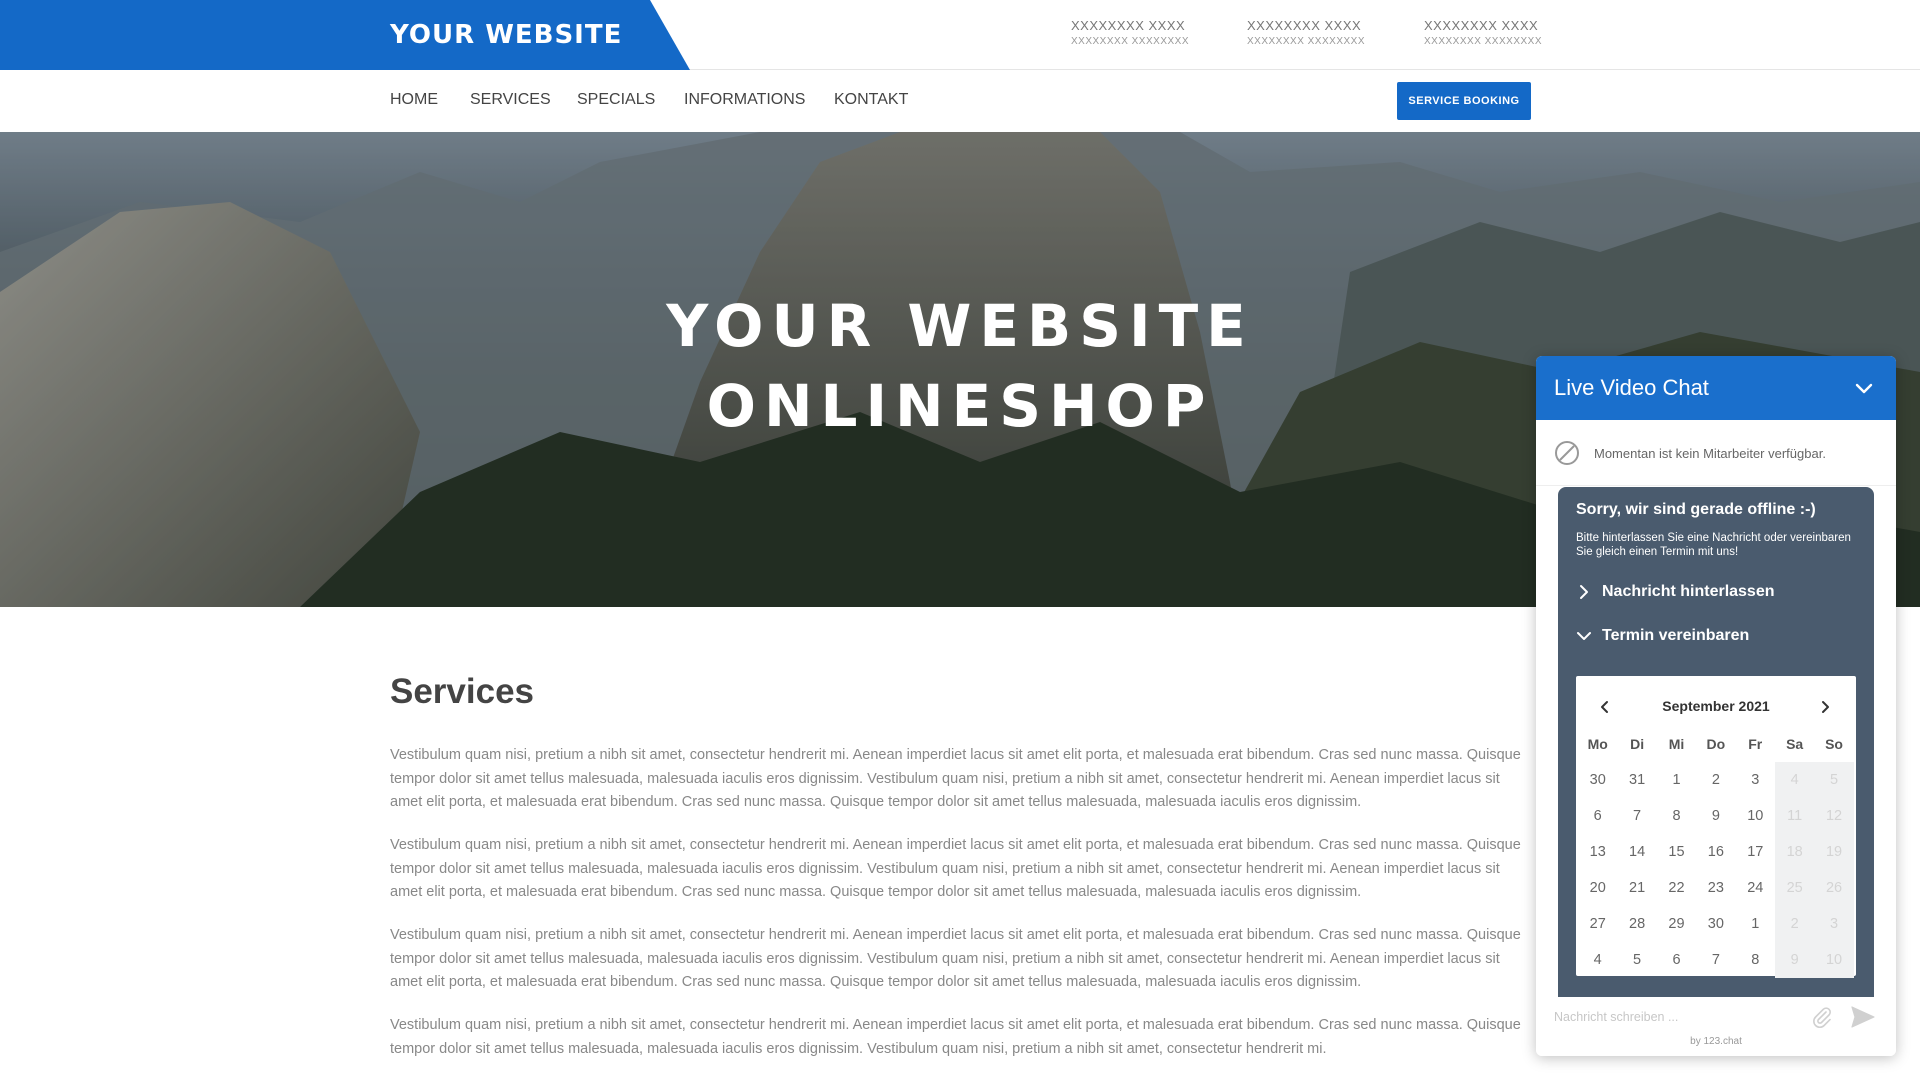 The image size is (1920, 1080). I want to click on calendar-day: 2, so click(1715, 780).